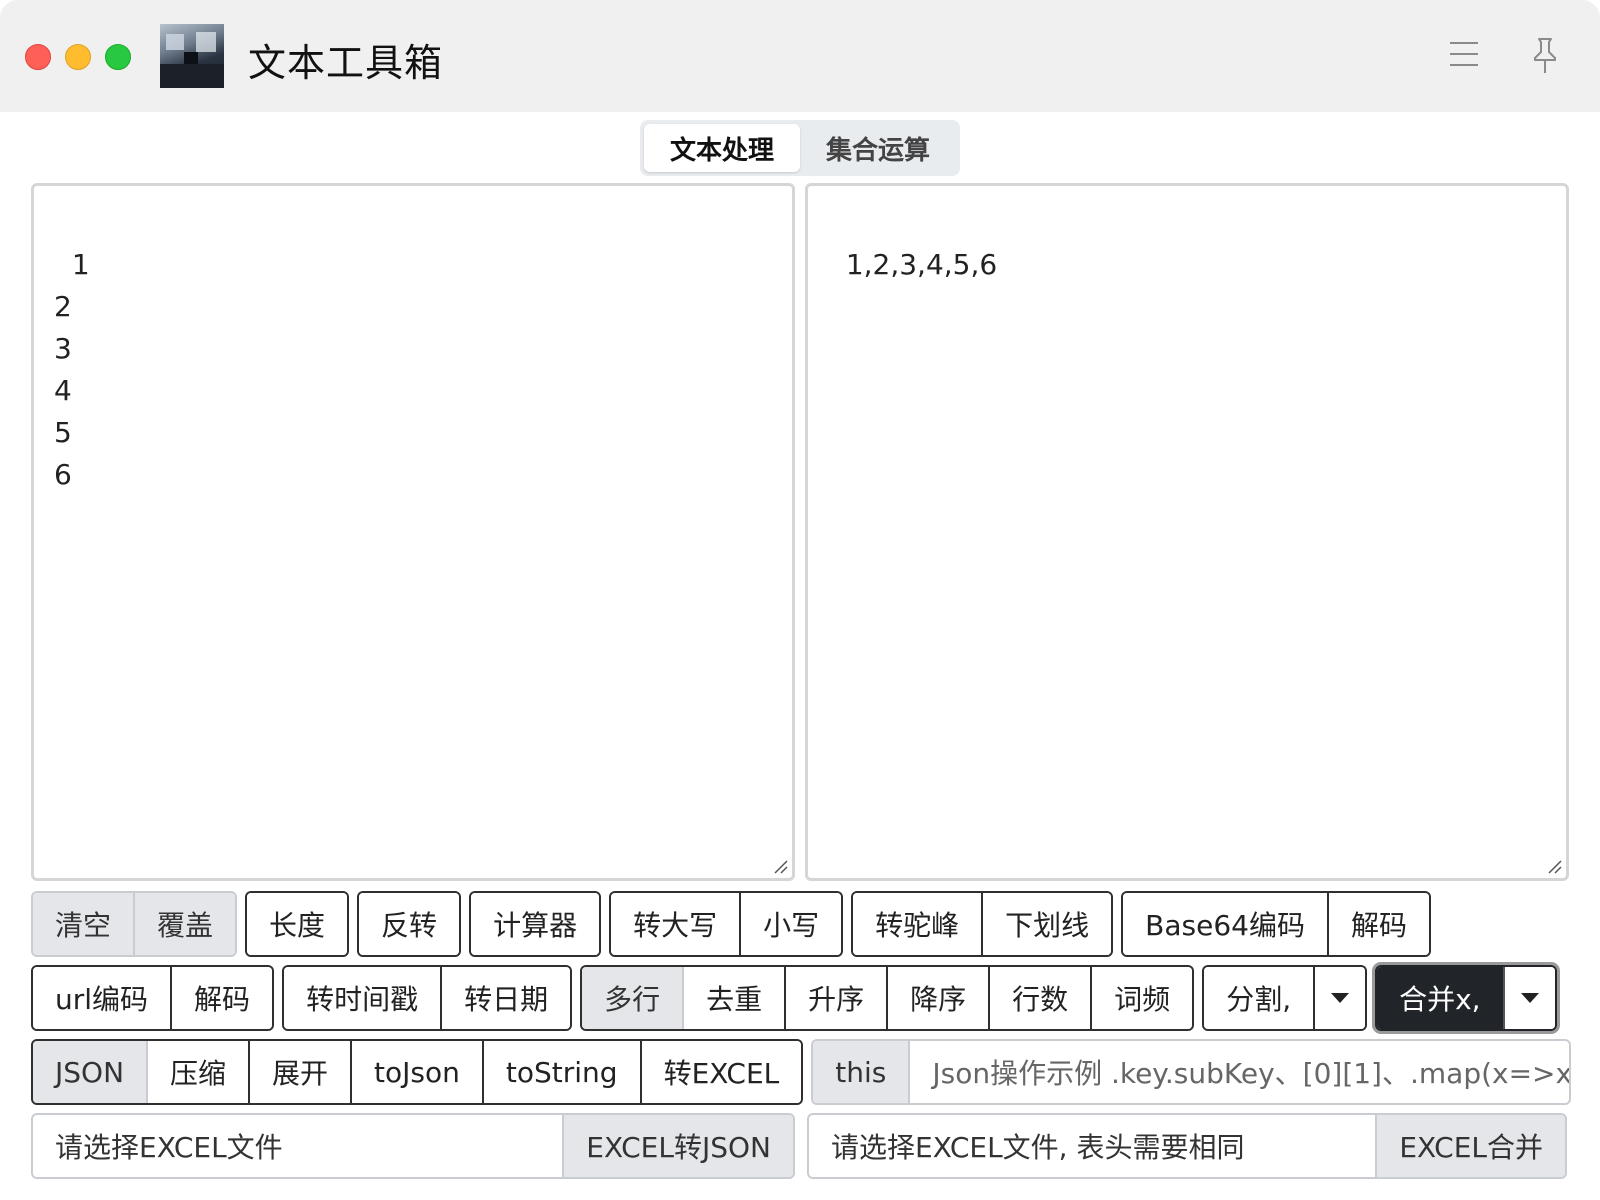 The height and width of the screenshot is (1200, 1600). Describe the element at coordinates (1378, 924) in the screenshot. I see `base64-decode-button: 解码` at that location.